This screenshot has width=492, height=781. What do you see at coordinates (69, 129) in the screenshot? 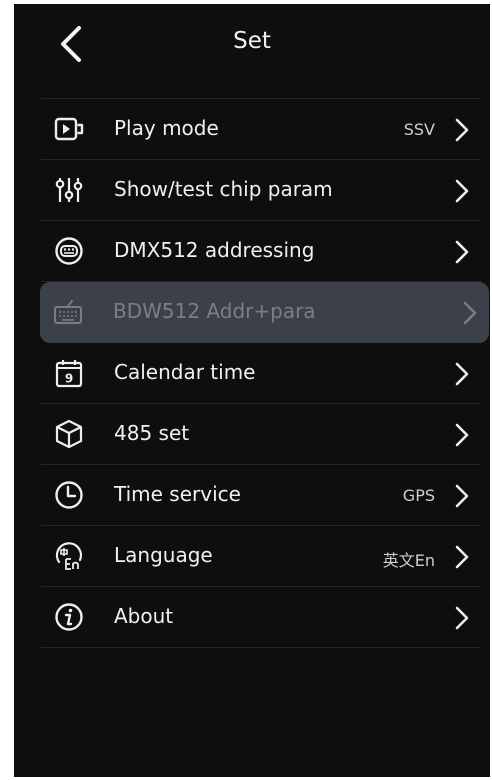
I see `play-mode-icon` at bounding box center [69, 129].